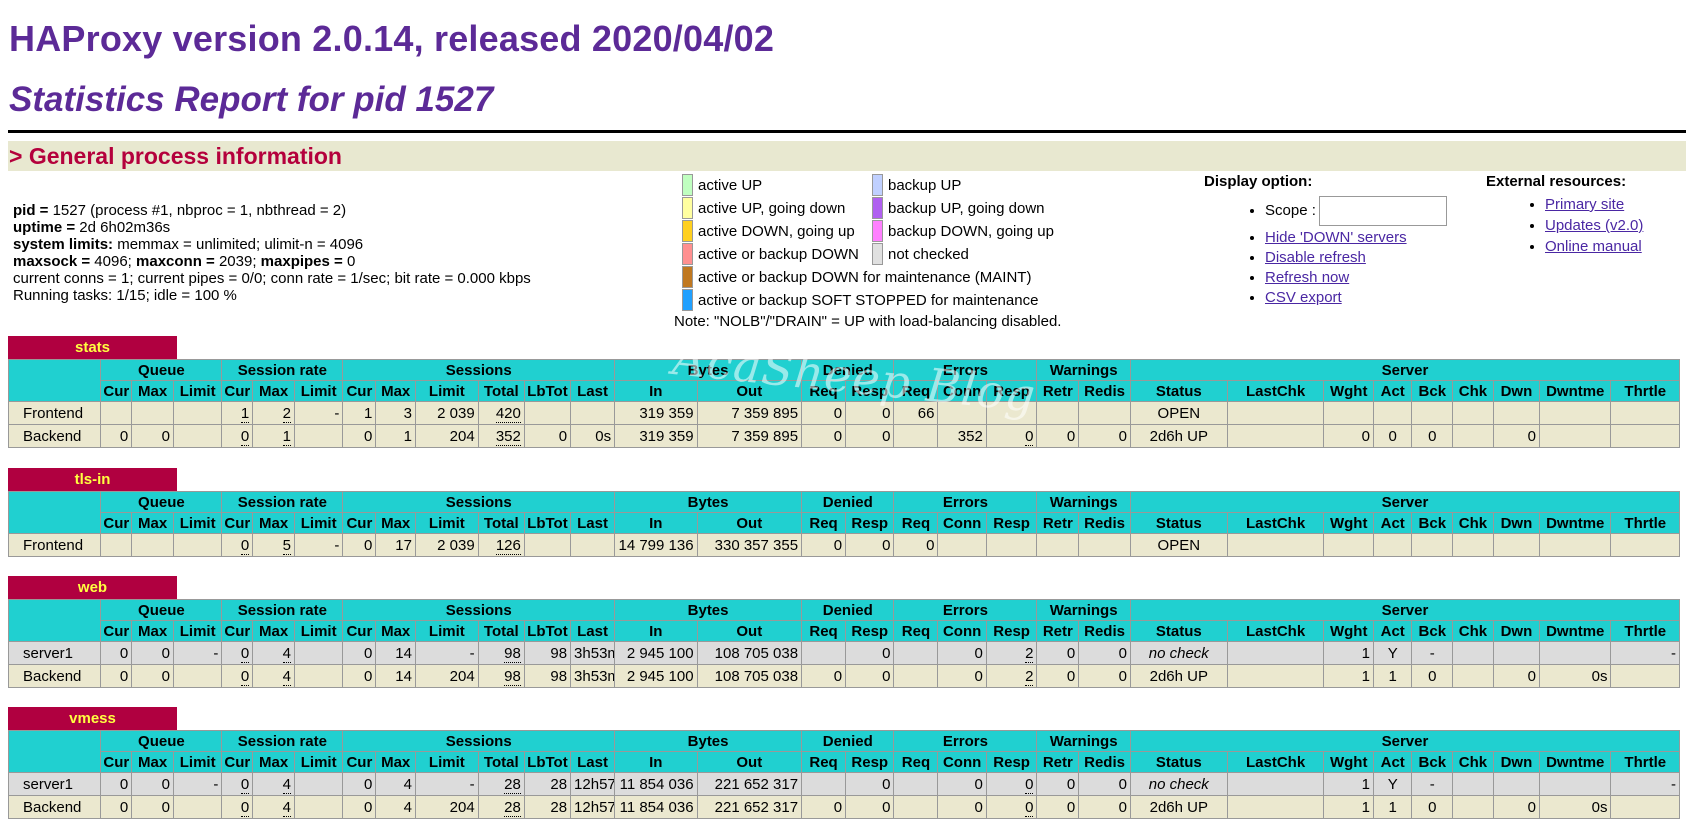 Image resolution: width=1686 pixels, height=836 pixels. I want to click on header-col: LbTot, so click(547, 391).